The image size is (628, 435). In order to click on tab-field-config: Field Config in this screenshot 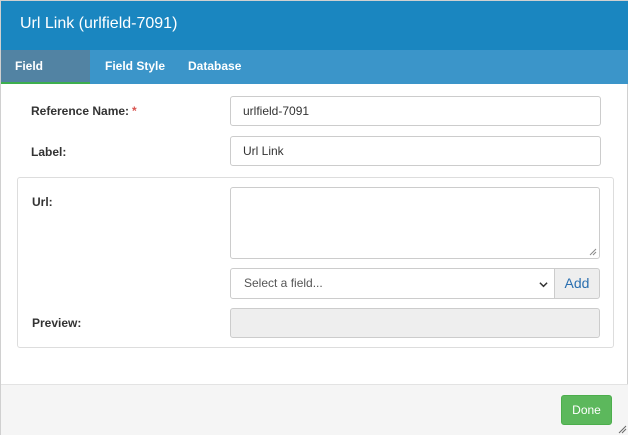, I will do `click(45, 78)`.